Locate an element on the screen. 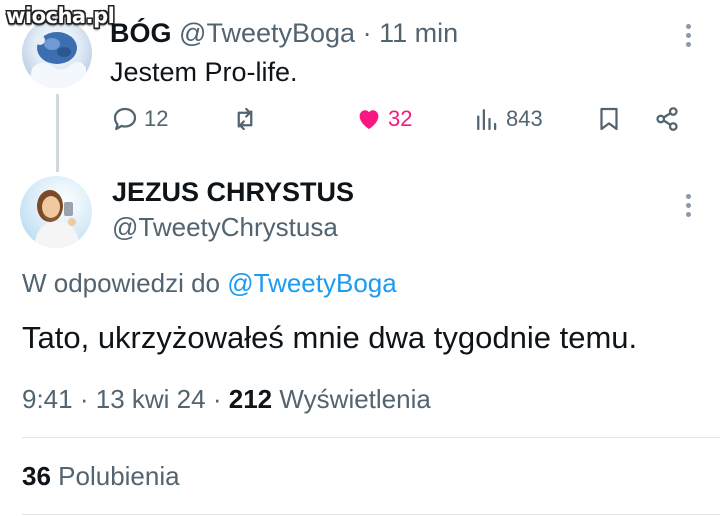  tweet2-views-count: 212 is located at coordinates (250, 399).